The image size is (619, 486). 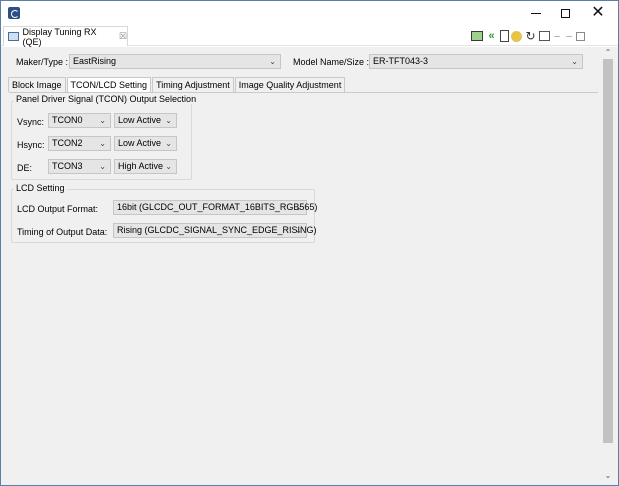 I want to click on de-tcon-value: TCON3, so click(x=67, y=166).